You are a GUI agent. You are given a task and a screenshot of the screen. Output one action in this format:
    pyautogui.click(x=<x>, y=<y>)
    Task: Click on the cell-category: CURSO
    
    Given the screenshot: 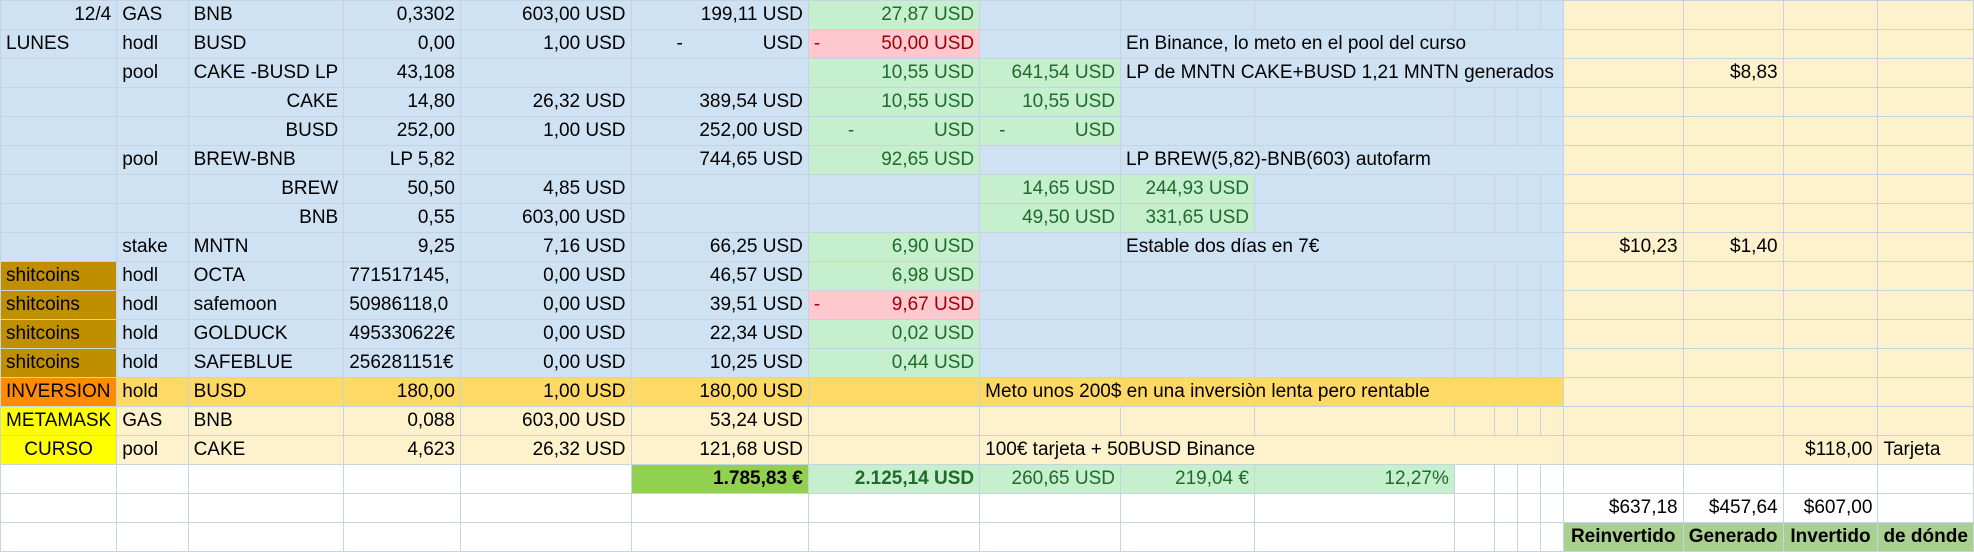 What is the action you would take?
    pyautogui.click(x=59, y=450)
    